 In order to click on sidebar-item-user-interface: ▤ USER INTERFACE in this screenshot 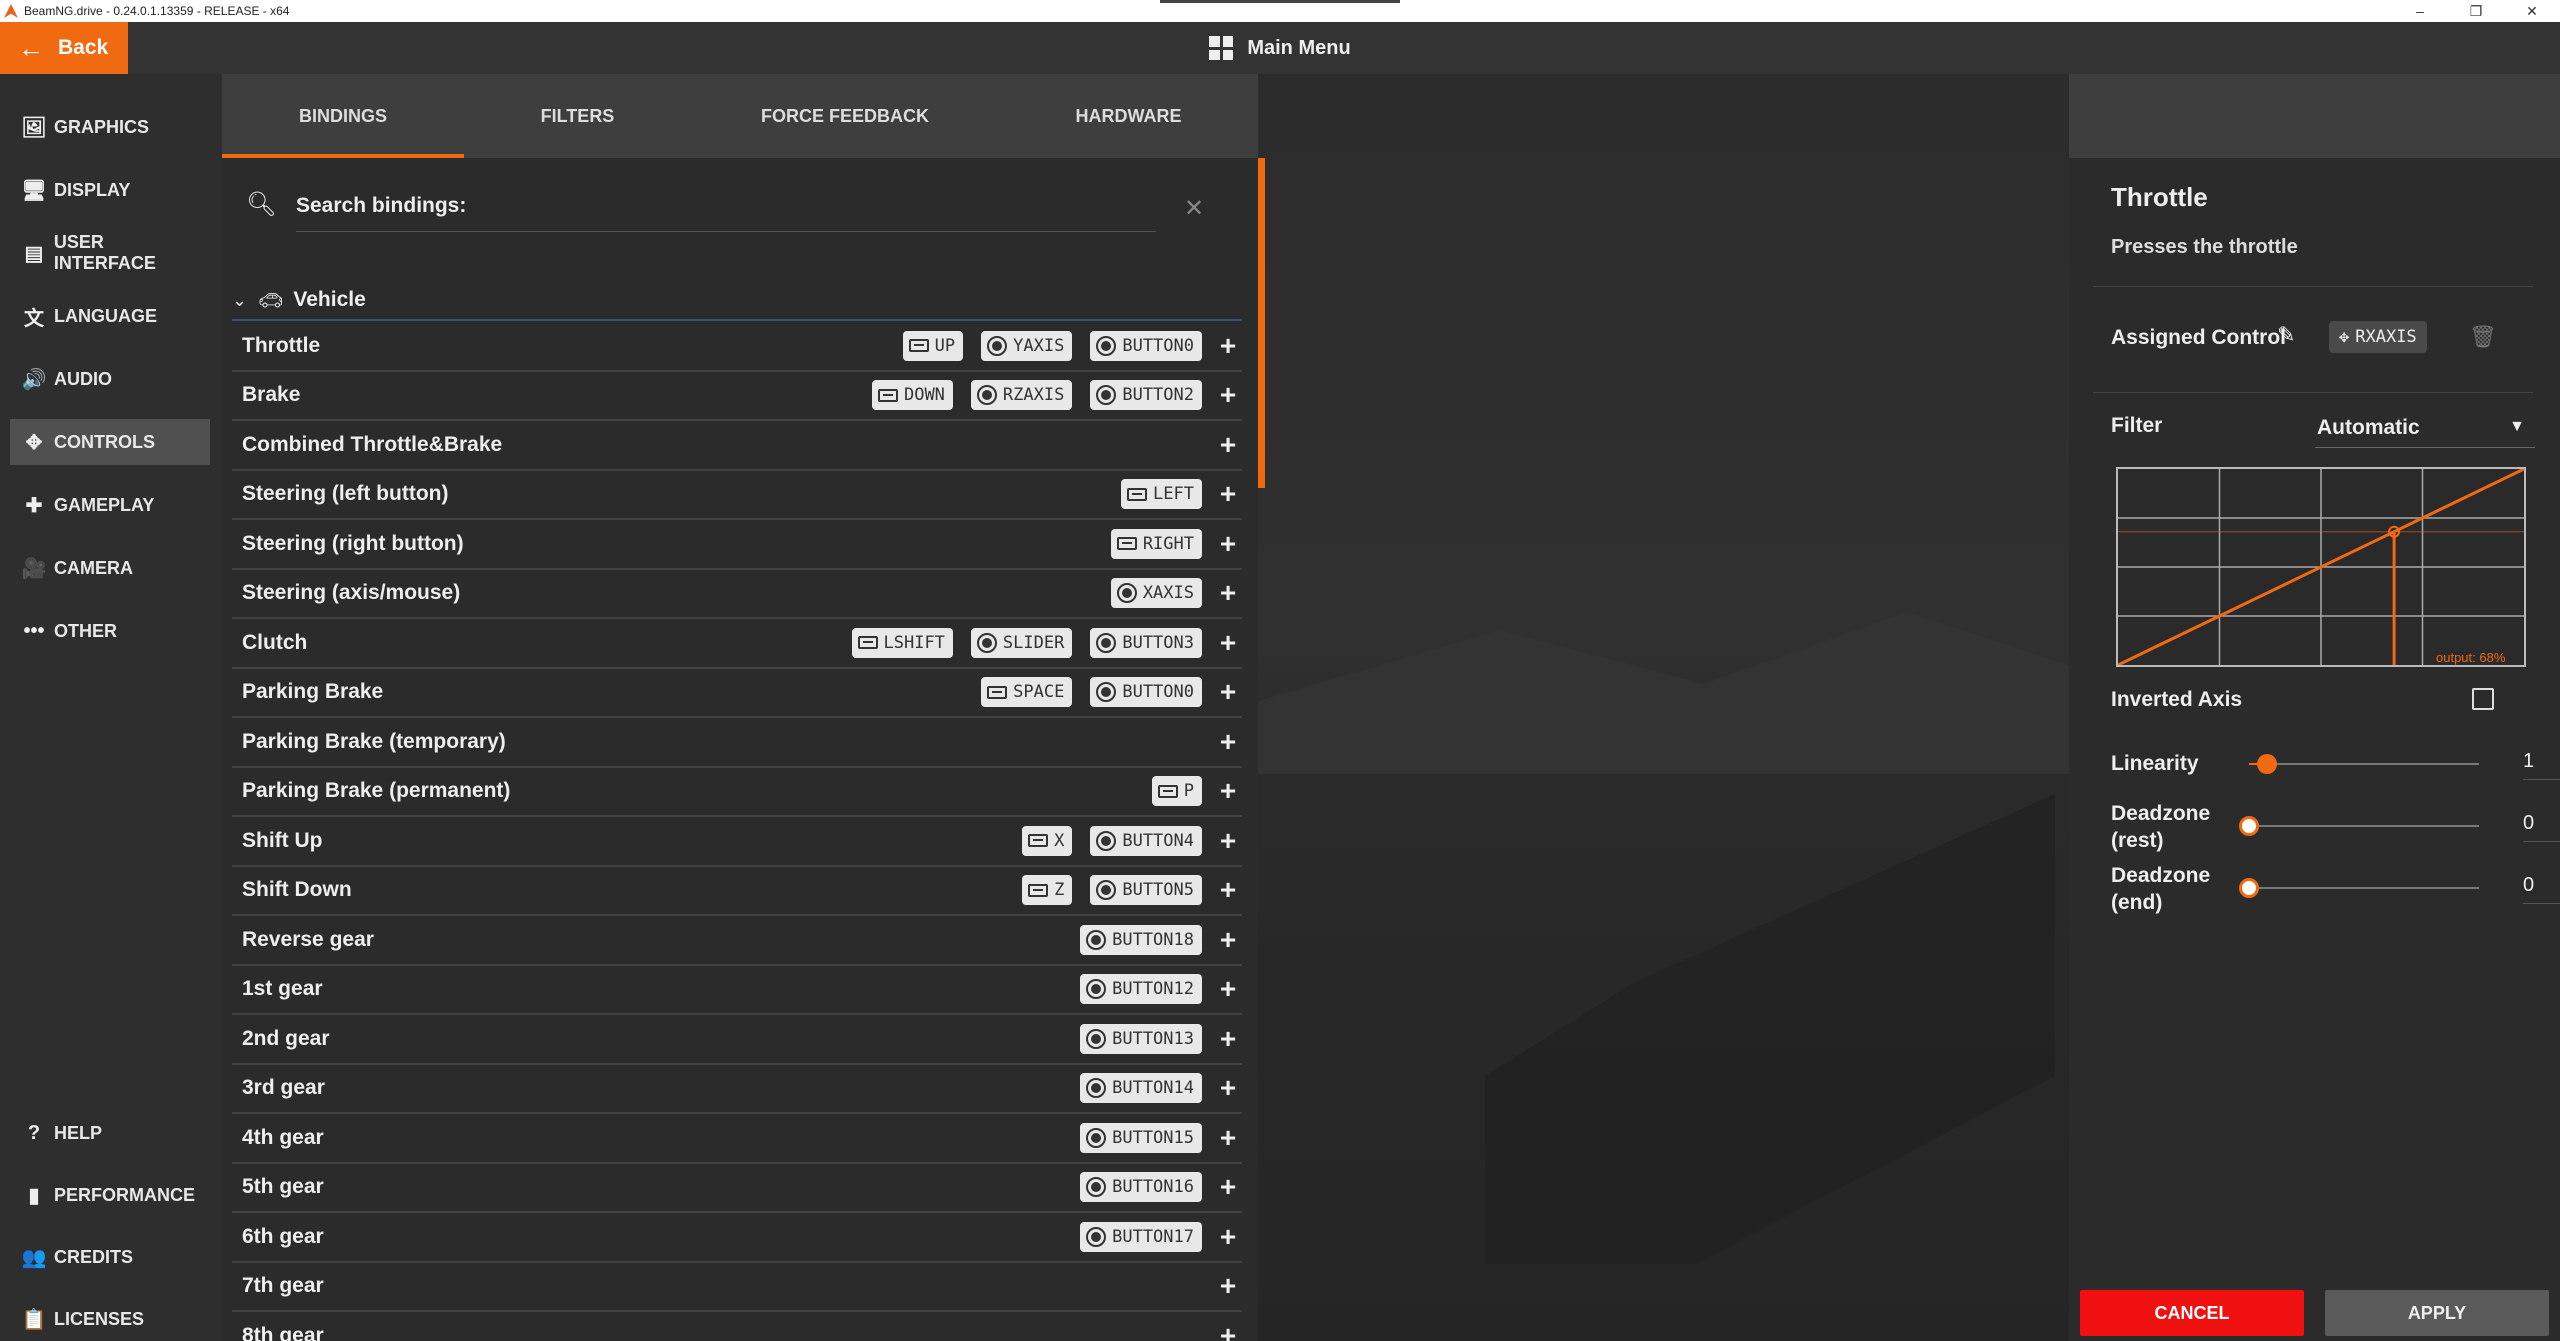, I will do `click(110, 253)`.